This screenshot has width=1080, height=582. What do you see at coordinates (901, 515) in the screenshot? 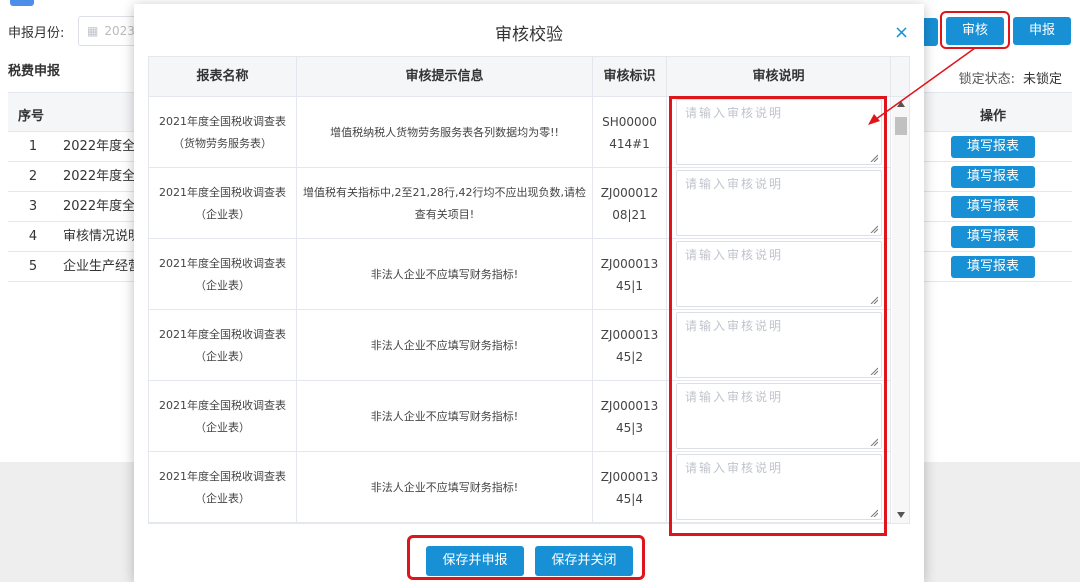
I see `scroll-down-icon` at bounding box center [901, 515].